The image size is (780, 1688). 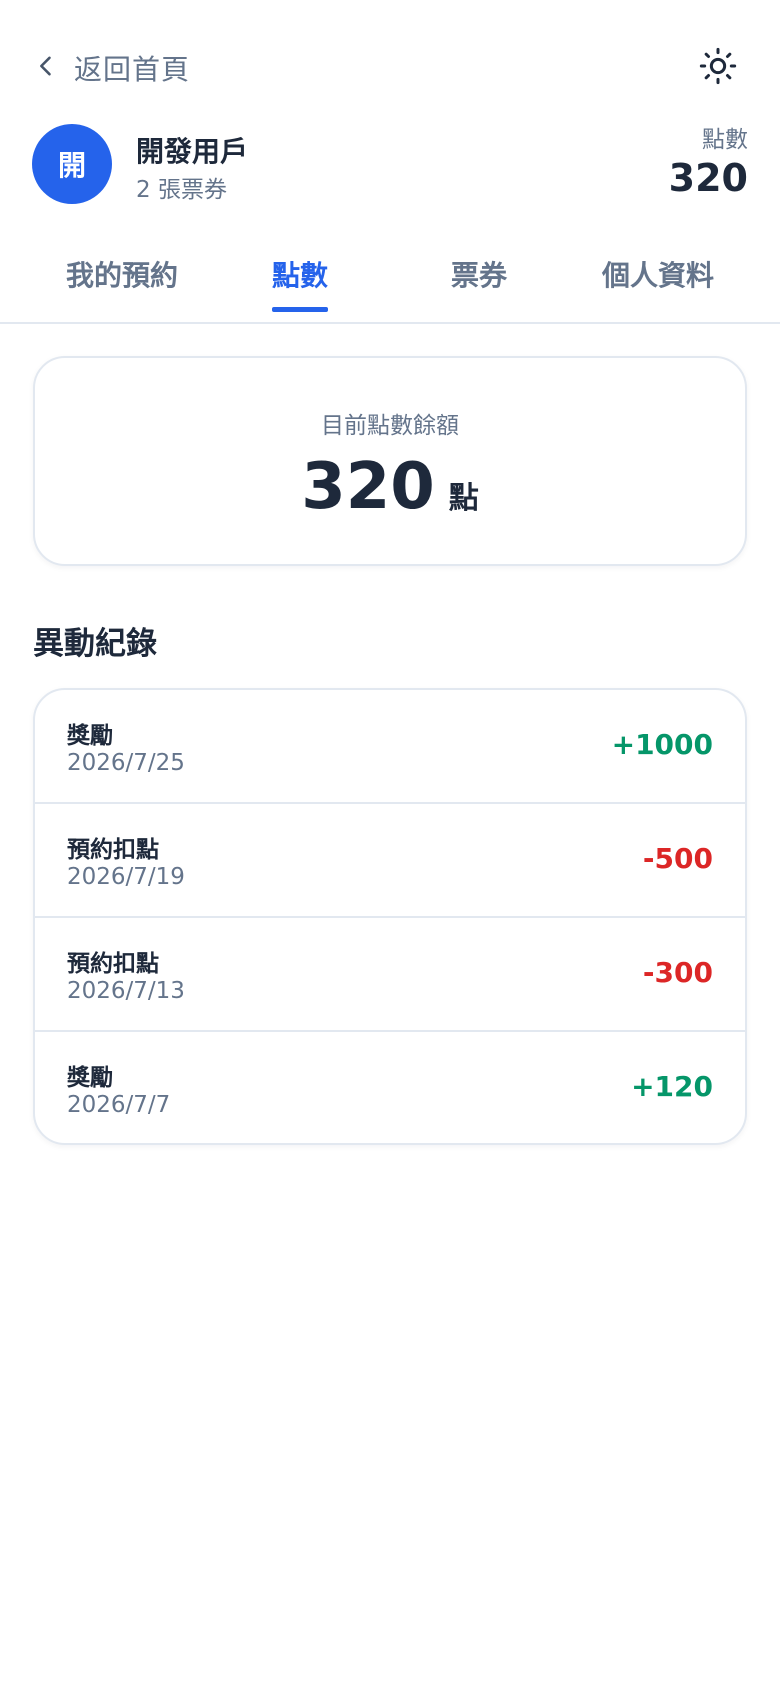 What do you see at coordinates (390, 861) in the screenshot?
I see `history-row: 預約扣點 2026/7/19 -500` at bounding box center [390, 861].